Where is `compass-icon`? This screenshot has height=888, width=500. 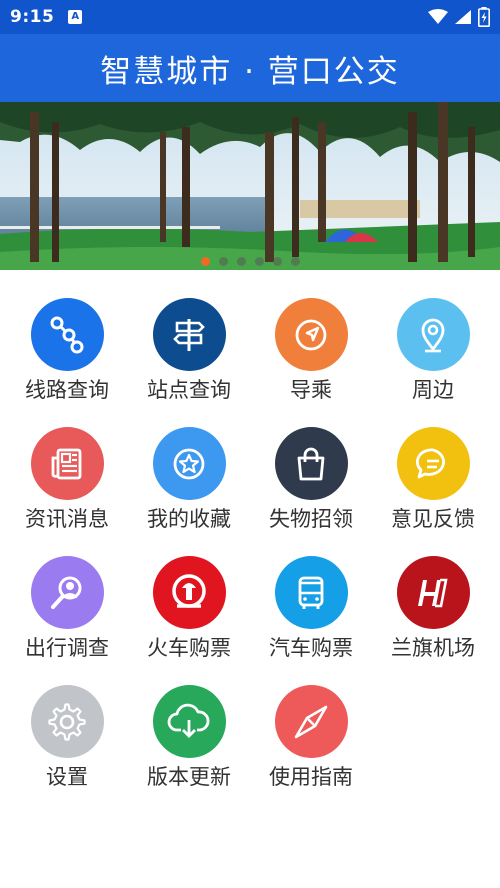 compass-icon is located at coordinates (311, 721).